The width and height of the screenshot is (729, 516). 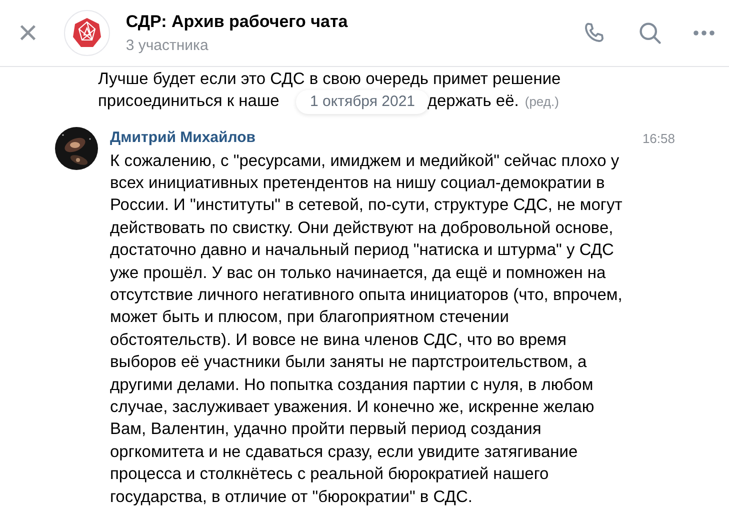 What do you see at coordinates (183, 138) in the screenshot?
I see `author-name: Дмитрий Михайлов` at bounding box center [183, 138].